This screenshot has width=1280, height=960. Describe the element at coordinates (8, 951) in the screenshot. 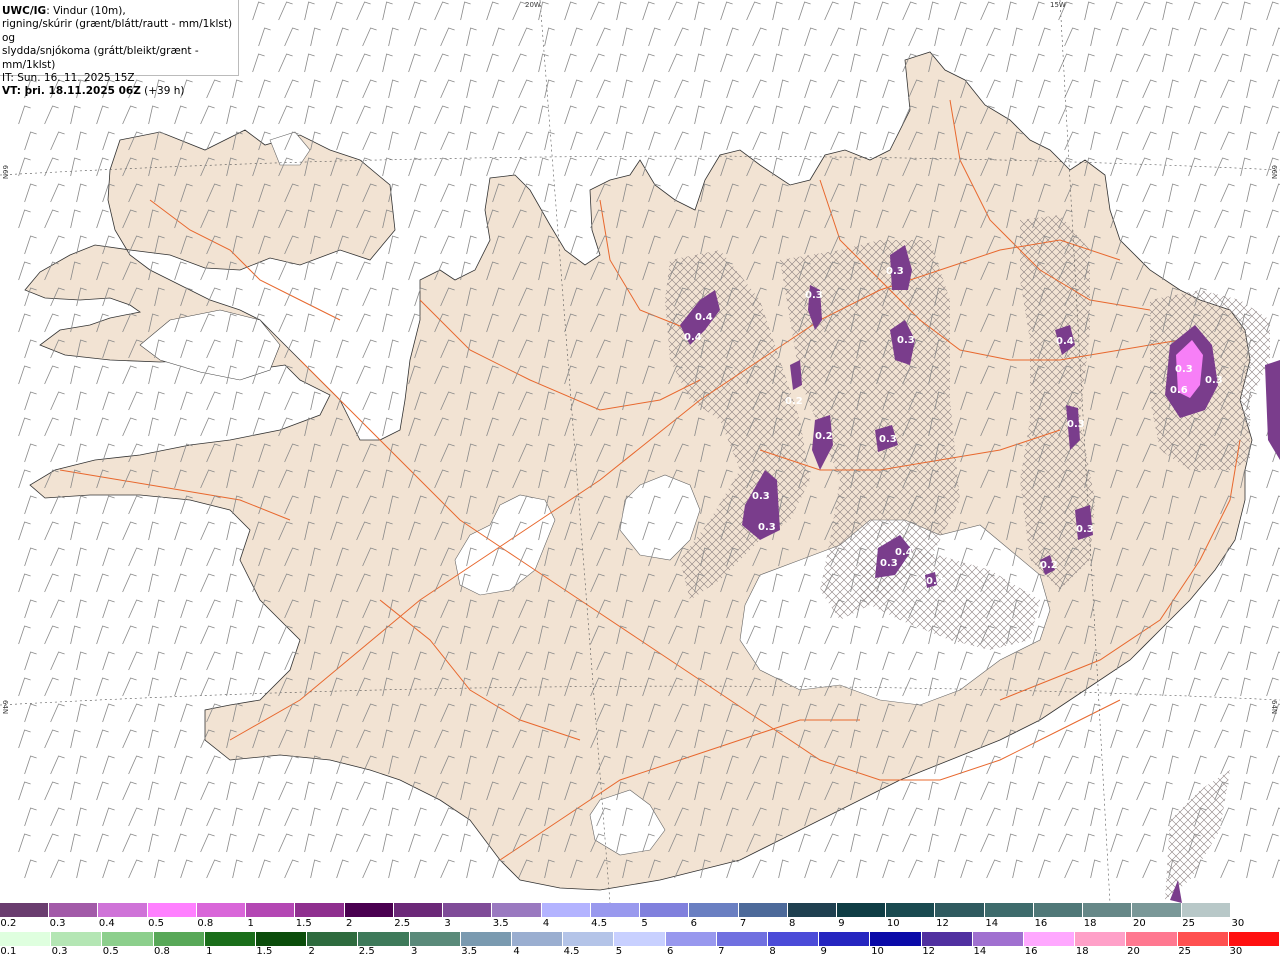

I see `legend-label: 0.1` at that location.